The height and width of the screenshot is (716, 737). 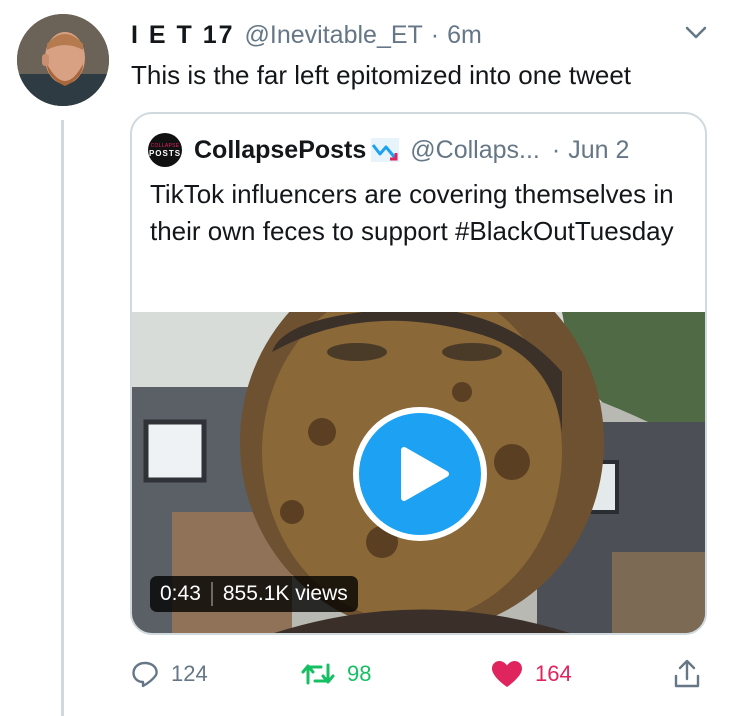 What do you see at coordinates (280, 149) in the screenshot?
I see `quoted-author-display-name: CollapsePosts` at bounding box center [280, 149].